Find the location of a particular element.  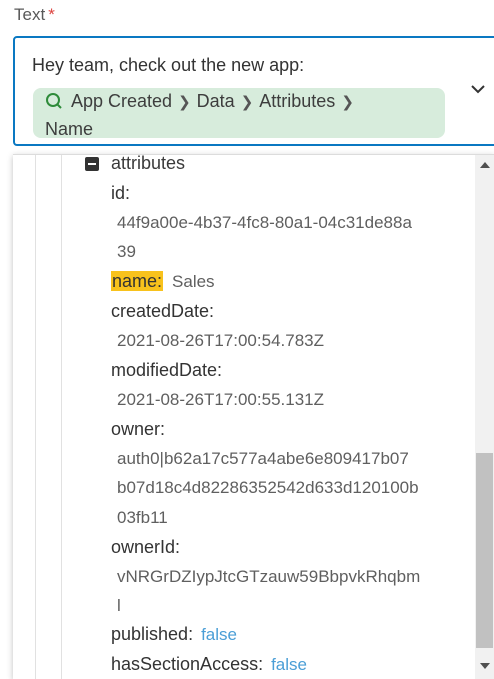

attr-value-id-line1: 44f9a00e-4b37-4fc8-80a1-04c31de88a is located at coordinates (264, 223).